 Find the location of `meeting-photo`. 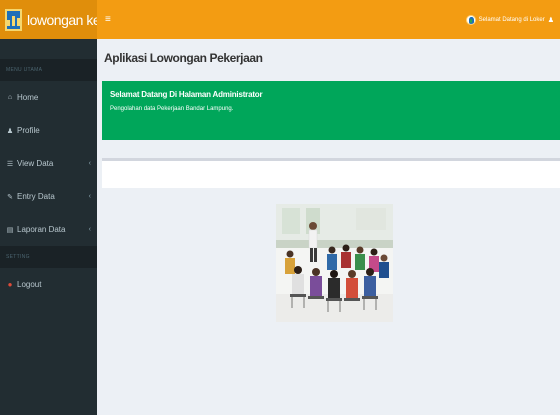

meeting-photo is located at coordinates (334, 263).